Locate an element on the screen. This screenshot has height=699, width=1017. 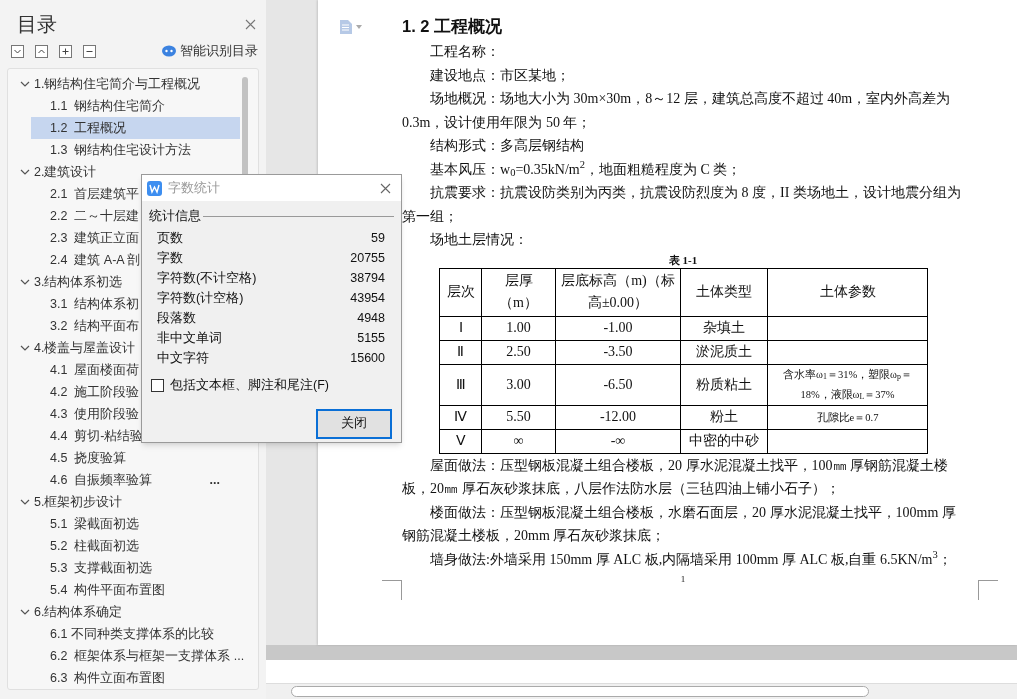
table-cell: 粉土 is located at coordinates (724, 416).